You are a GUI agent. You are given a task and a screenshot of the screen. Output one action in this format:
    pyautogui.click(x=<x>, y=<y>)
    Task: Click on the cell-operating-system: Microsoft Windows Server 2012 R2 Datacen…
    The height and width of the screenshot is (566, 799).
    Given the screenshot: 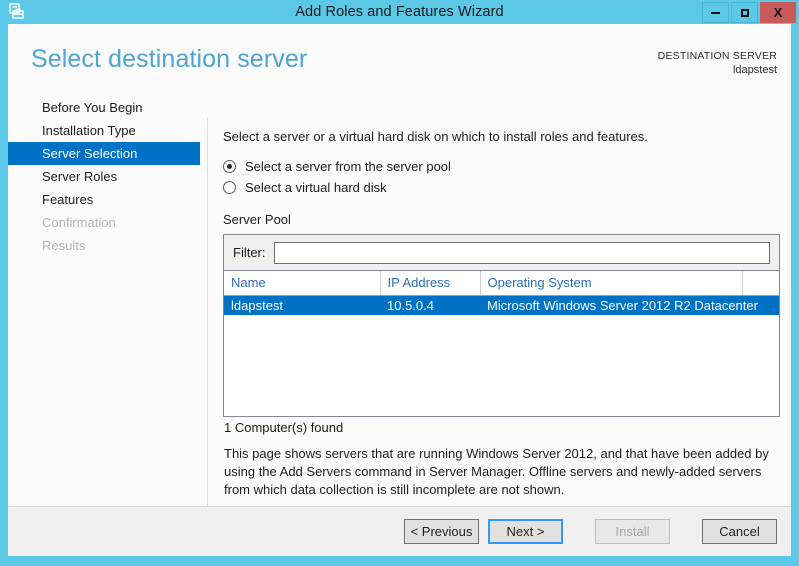 What is the action you would take?
    pyautogui.click(x=629, y=305)
    